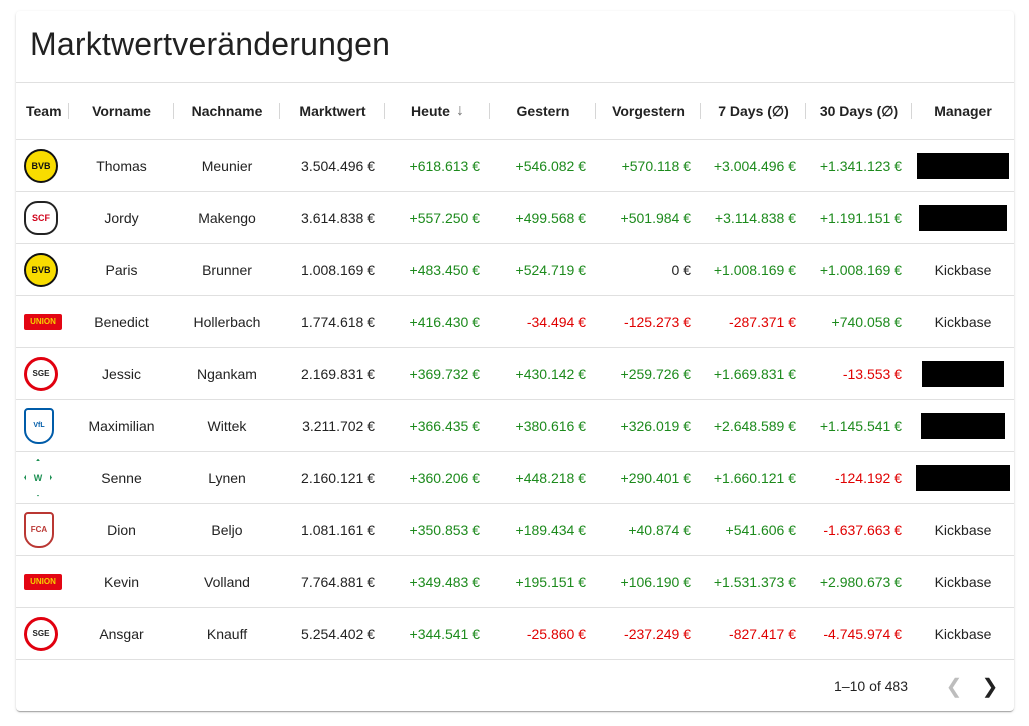  I want to click on day-before-change-cell: +501.984 €, so click(655, 217).